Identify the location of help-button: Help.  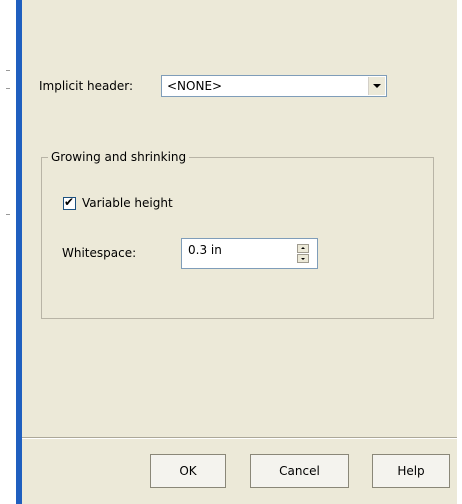
(411, 471).